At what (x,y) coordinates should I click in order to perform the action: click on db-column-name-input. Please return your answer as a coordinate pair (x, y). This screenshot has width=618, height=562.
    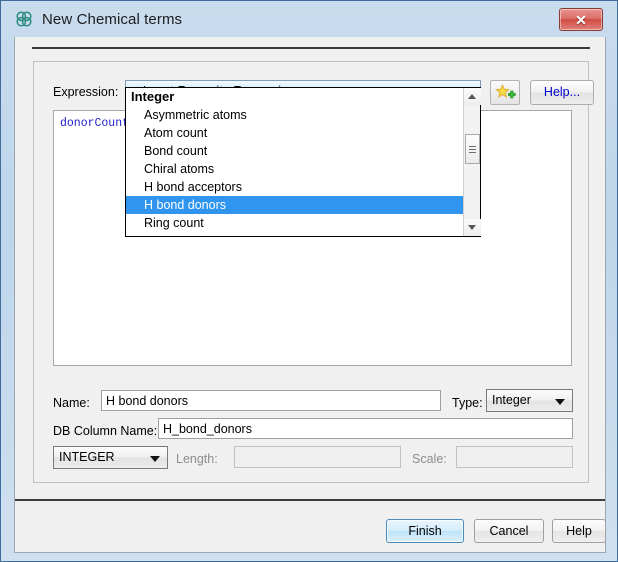
    Looking at the image, I should click on (365, 428).